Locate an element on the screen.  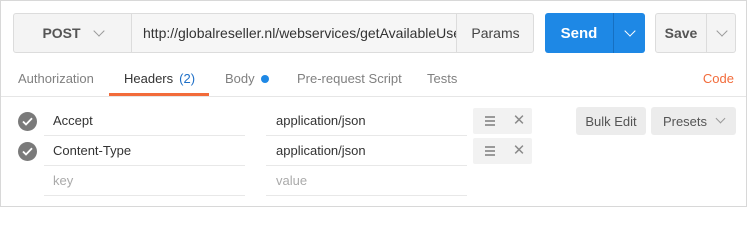
header-key-input: Content-Type is located at coordinates (144, 151).